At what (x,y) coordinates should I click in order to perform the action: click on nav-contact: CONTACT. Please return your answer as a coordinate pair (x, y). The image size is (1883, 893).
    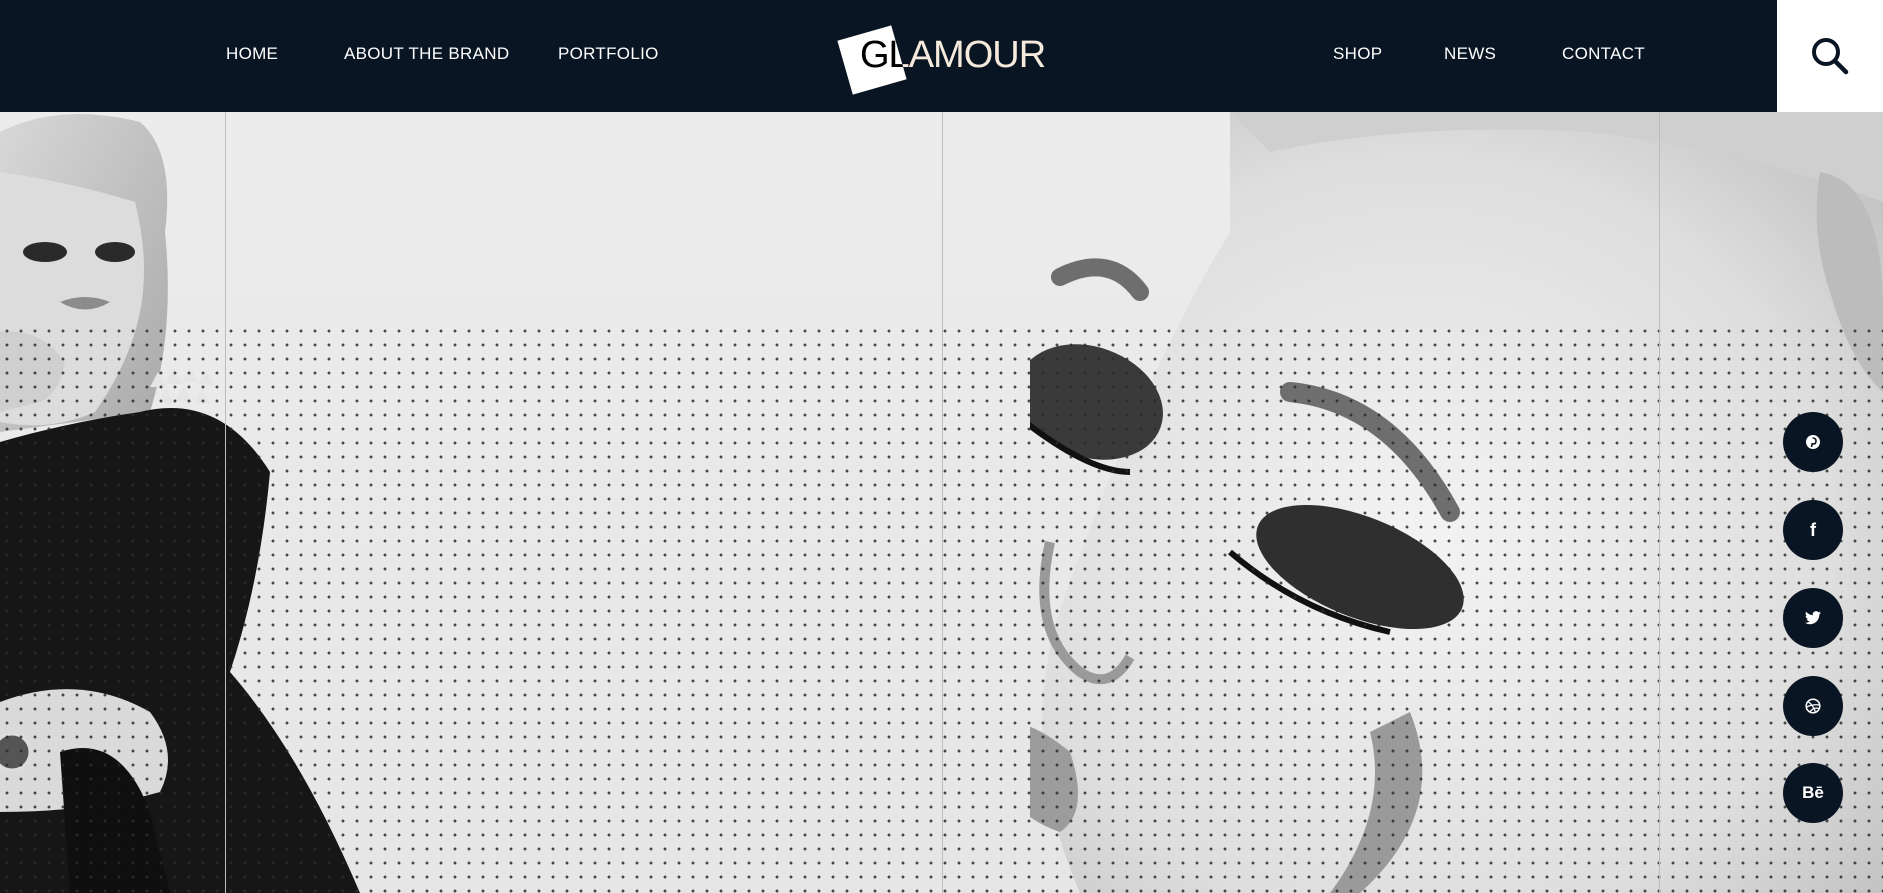
    Looking at the image, I should click on (1603, 54).